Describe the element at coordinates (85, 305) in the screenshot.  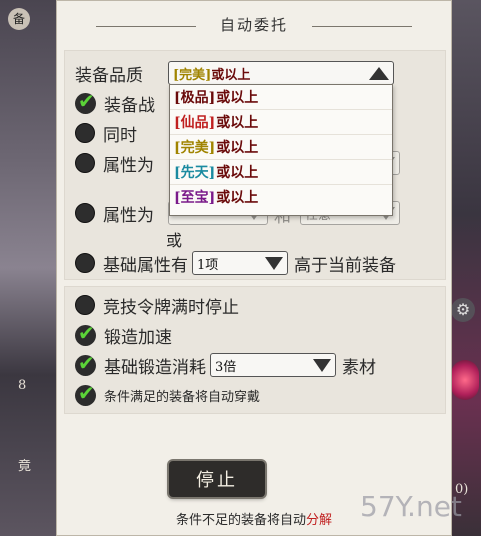
I see `arena-stop-radio` at that location.